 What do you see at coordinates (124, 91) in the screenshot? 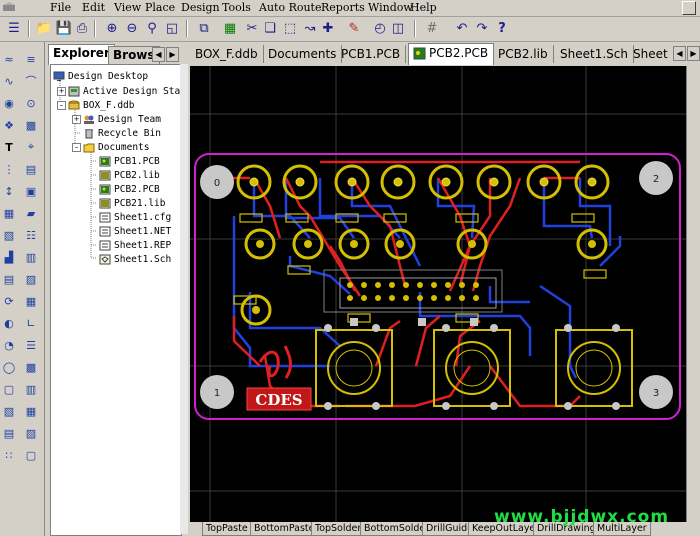
I see `tree-item-active-design-station: Active Design Sta` at bounding box center [124, 91].